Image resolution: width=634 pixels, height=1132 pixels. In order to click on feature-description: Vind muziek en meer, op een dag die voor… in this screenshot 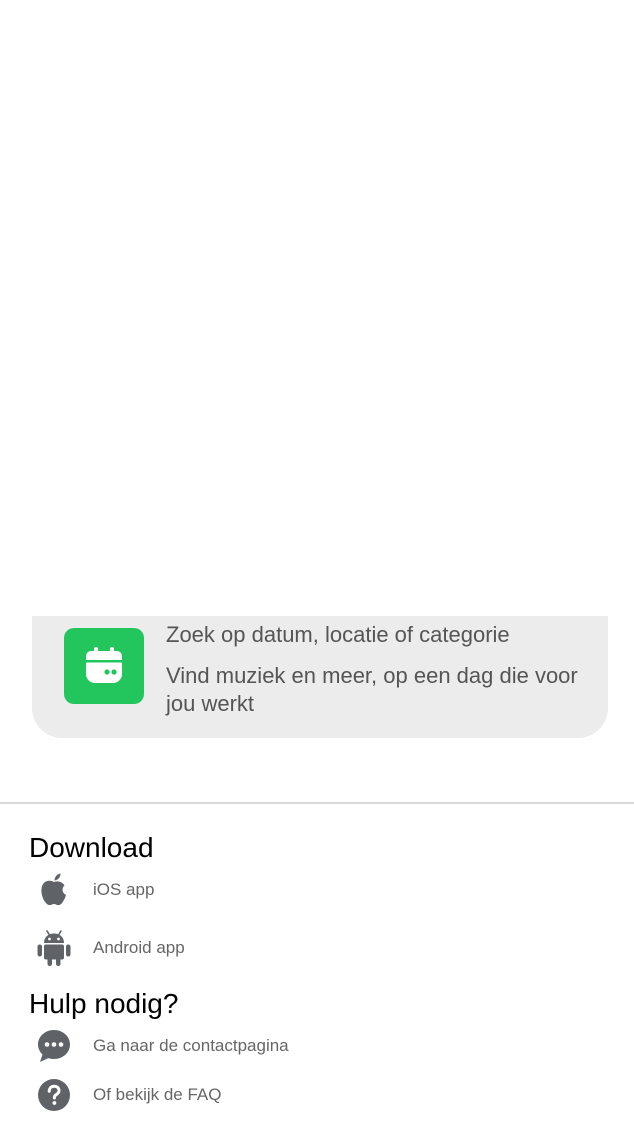, I will do `click(372, 689)`.